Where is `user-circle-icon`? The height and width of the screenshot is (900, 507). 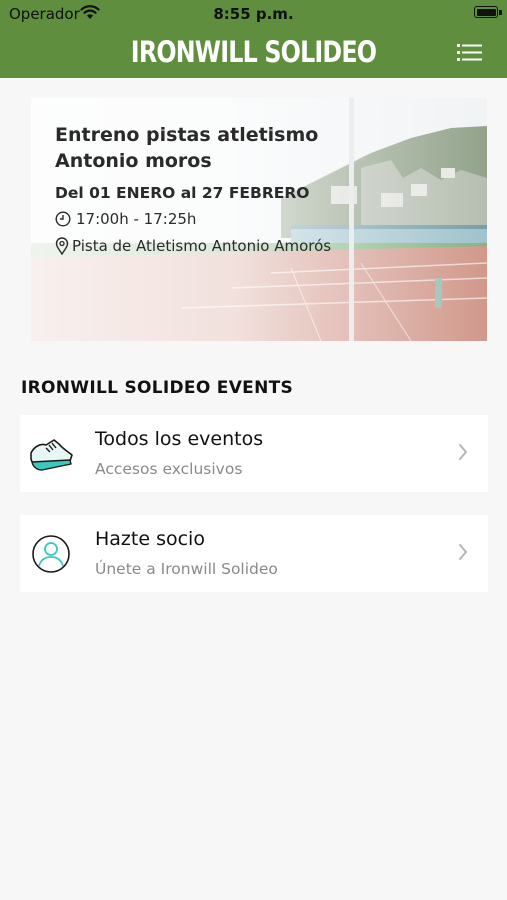
user-circle-icon is located at coordinates (51, 554).